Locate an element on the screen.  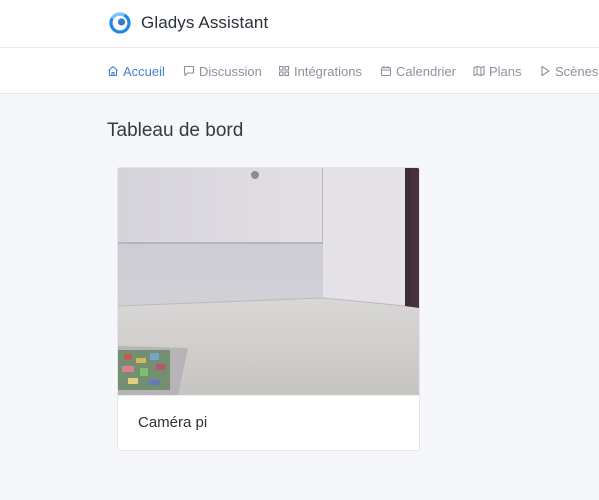
nav-item-integrations: Intégrations is located at coordinates (320, 70).